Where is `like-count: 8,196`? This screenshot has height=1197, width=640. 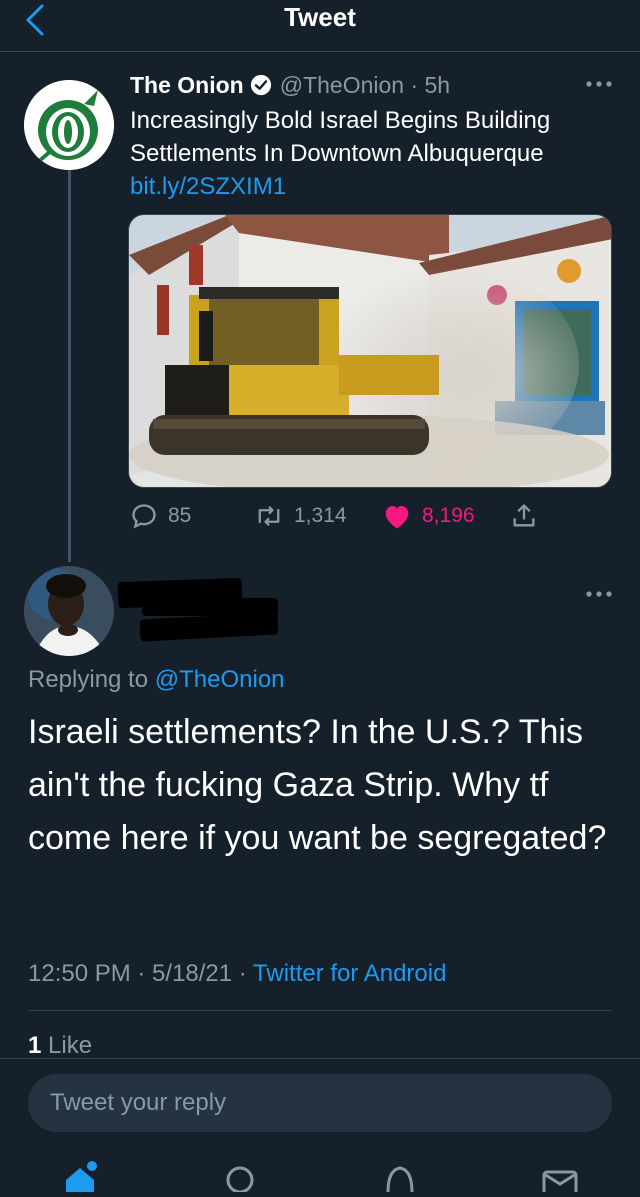
like-count: 8,196 is located at coordinates (448, 515).